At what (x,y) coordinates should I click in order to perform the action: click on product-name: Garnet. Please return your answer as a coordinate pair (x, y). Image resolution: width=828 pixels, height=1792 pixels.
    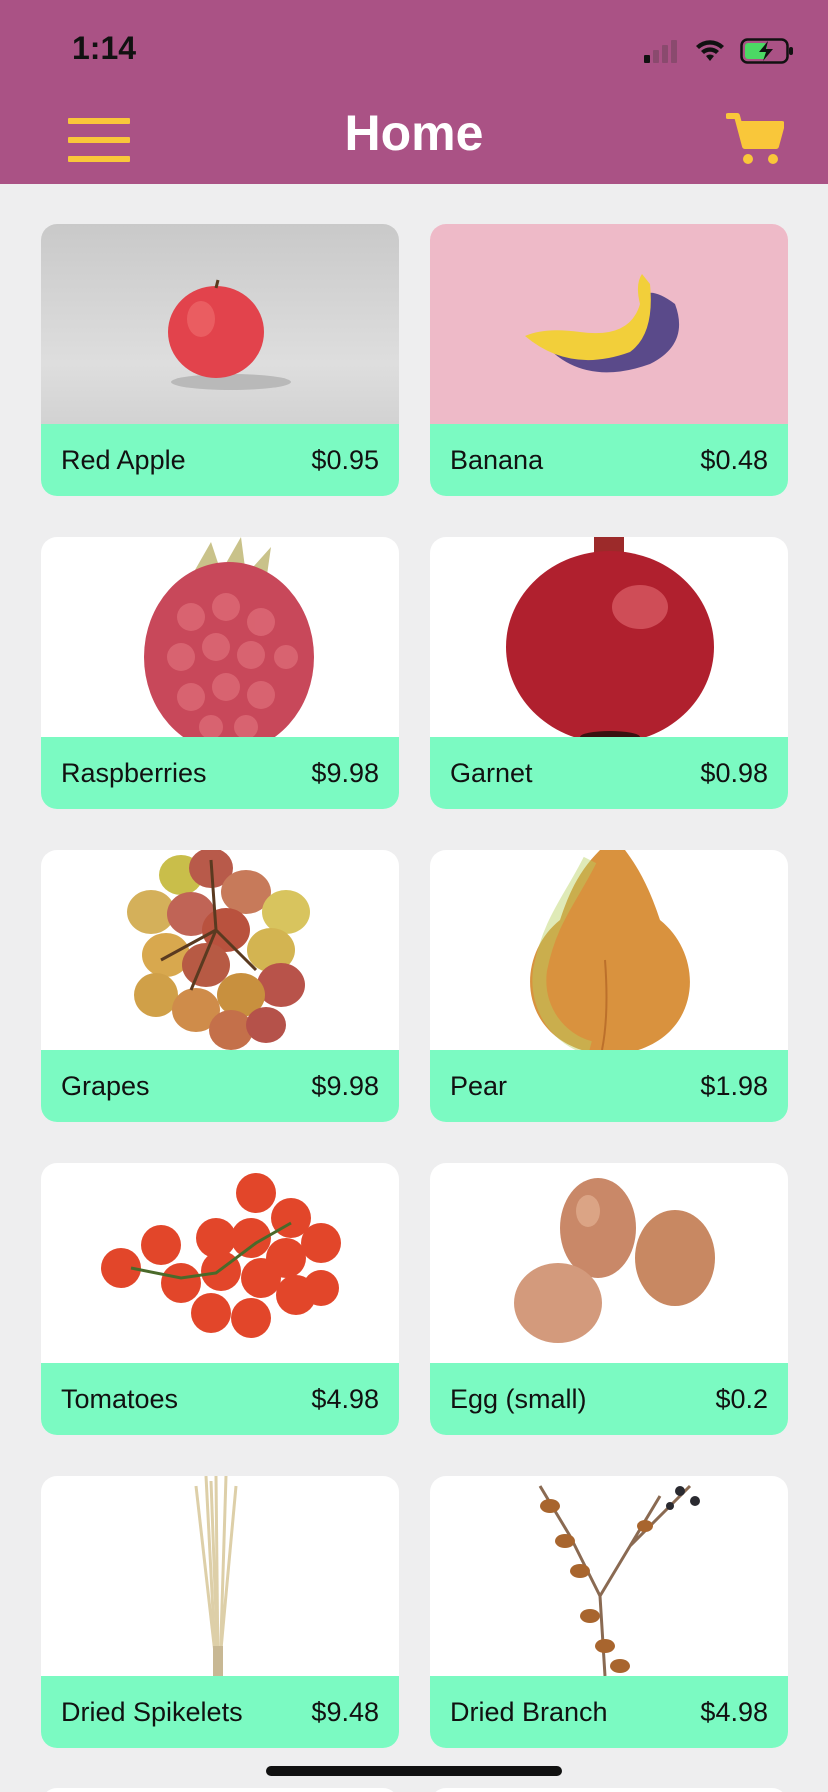
    Looking at the image, I should click on (491, 772).